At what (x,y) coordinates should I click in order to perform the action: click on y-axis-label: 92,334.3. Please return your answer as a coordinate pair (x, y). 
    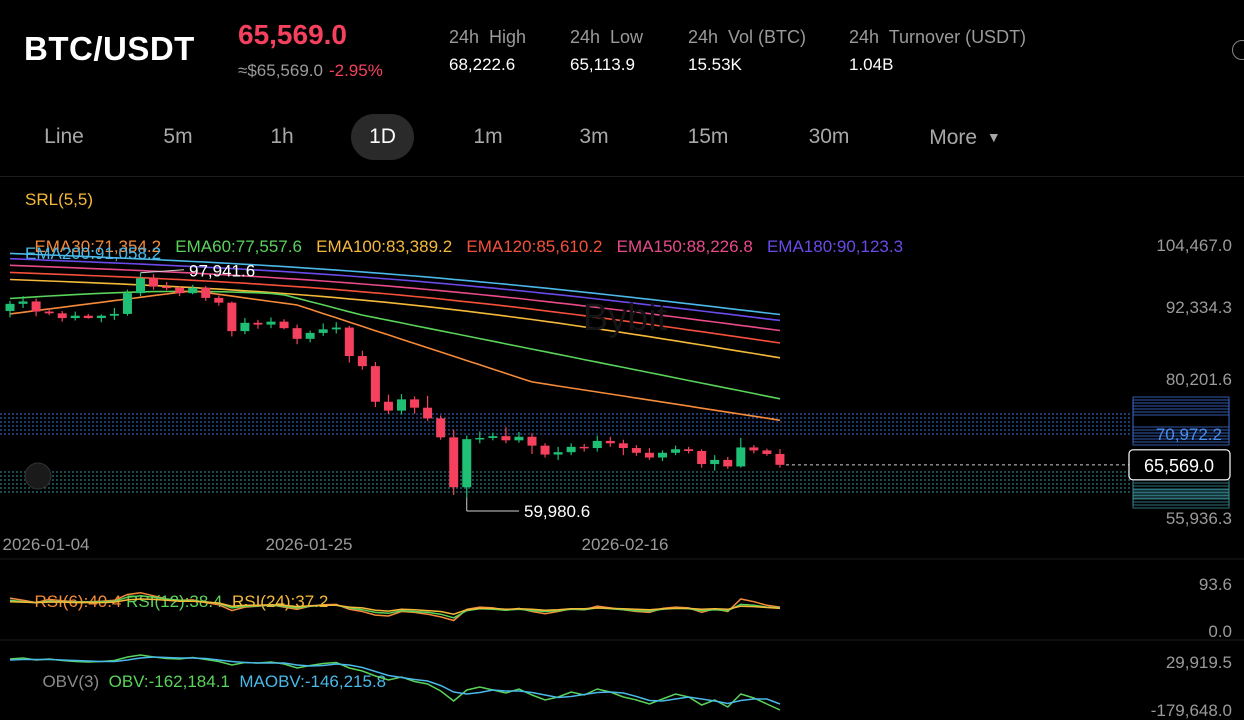
    Looking at the image, I should click on (1199, 307).